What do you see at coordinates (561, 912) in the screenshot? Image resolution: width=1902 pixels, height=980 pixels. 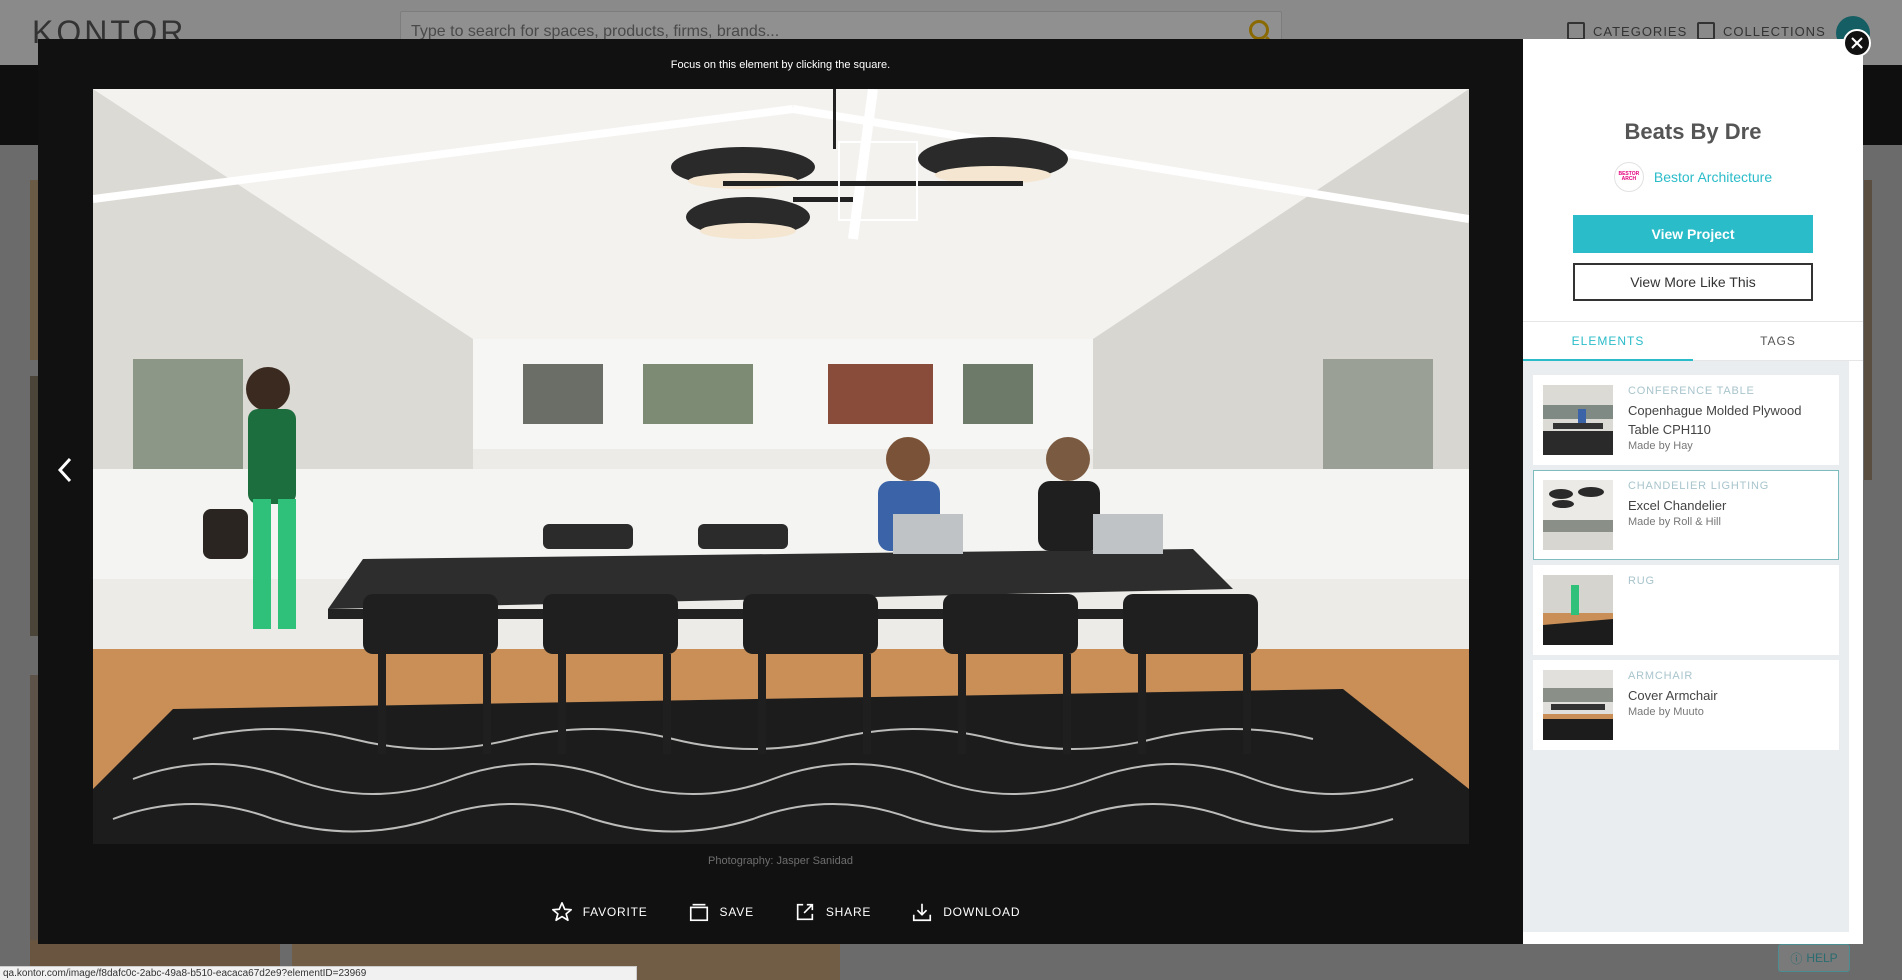 I see `star-icon` at bounding box center [561, 912].